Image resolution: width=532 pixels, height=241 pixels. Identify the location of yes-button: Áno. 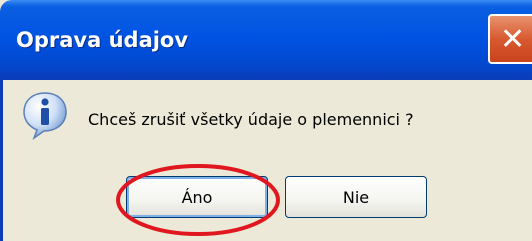
(197, 197).